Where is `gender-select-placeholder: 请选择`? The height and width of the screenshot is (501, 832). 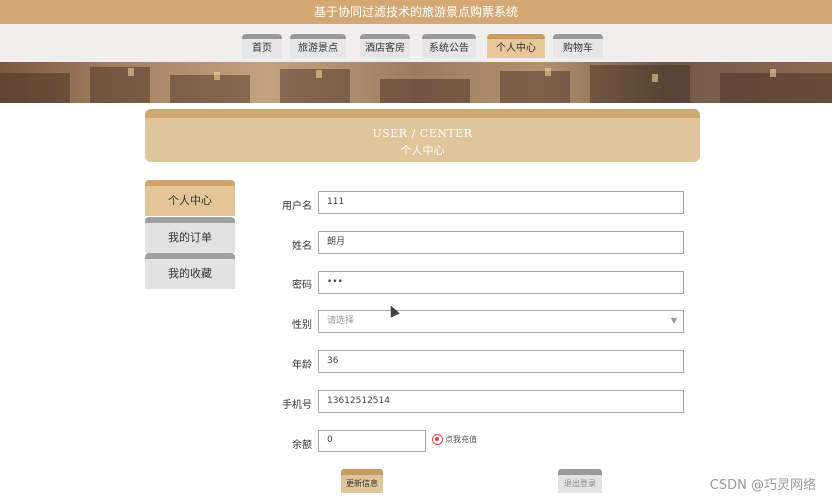 gender-select-placeholder: 请选择 is located at coordinates (341, 321).